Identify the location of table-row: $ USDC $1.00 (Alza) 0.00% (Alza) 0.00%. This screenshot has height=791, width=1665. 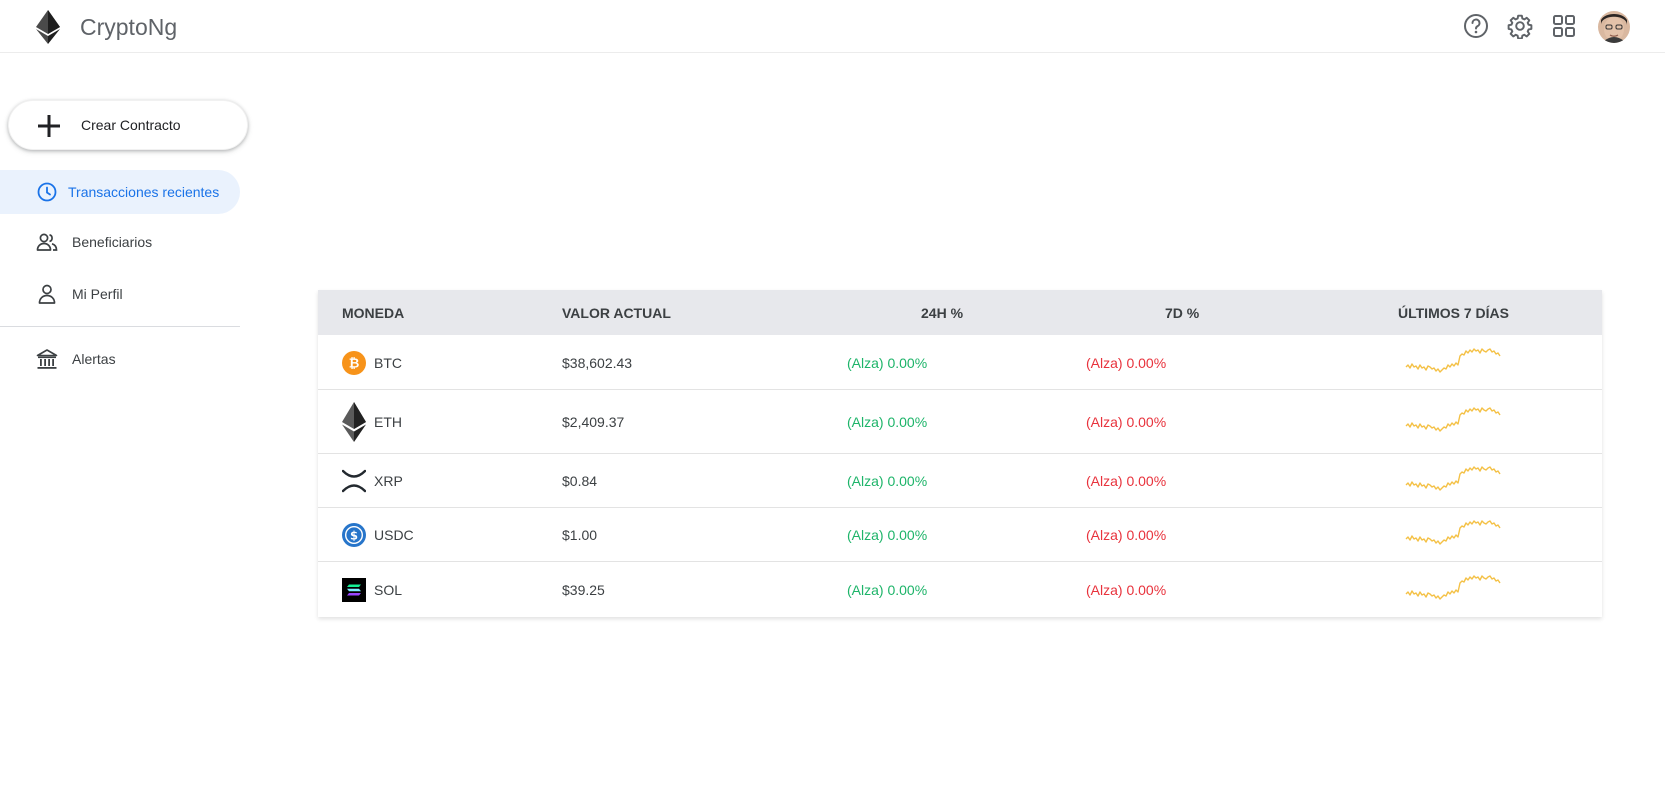
(960, 535).